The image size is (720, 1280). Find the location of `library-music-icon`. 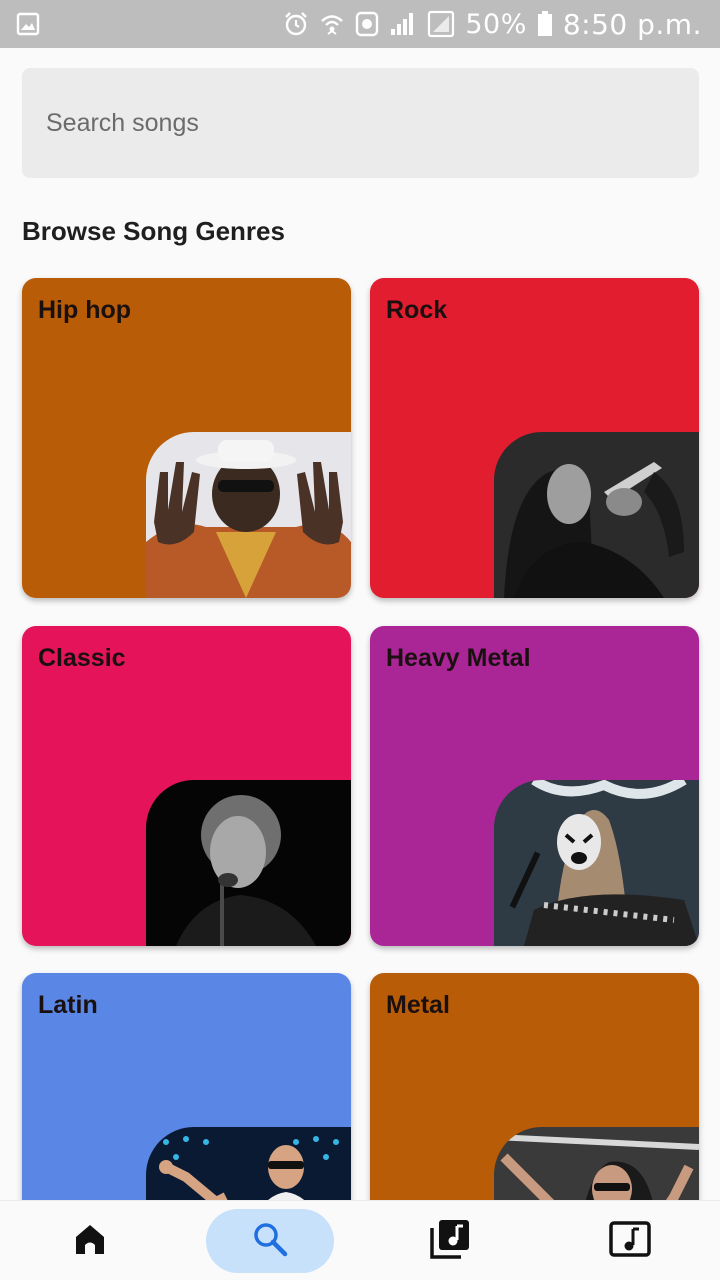

library-music-icon is located at coordinates (450, 1241).